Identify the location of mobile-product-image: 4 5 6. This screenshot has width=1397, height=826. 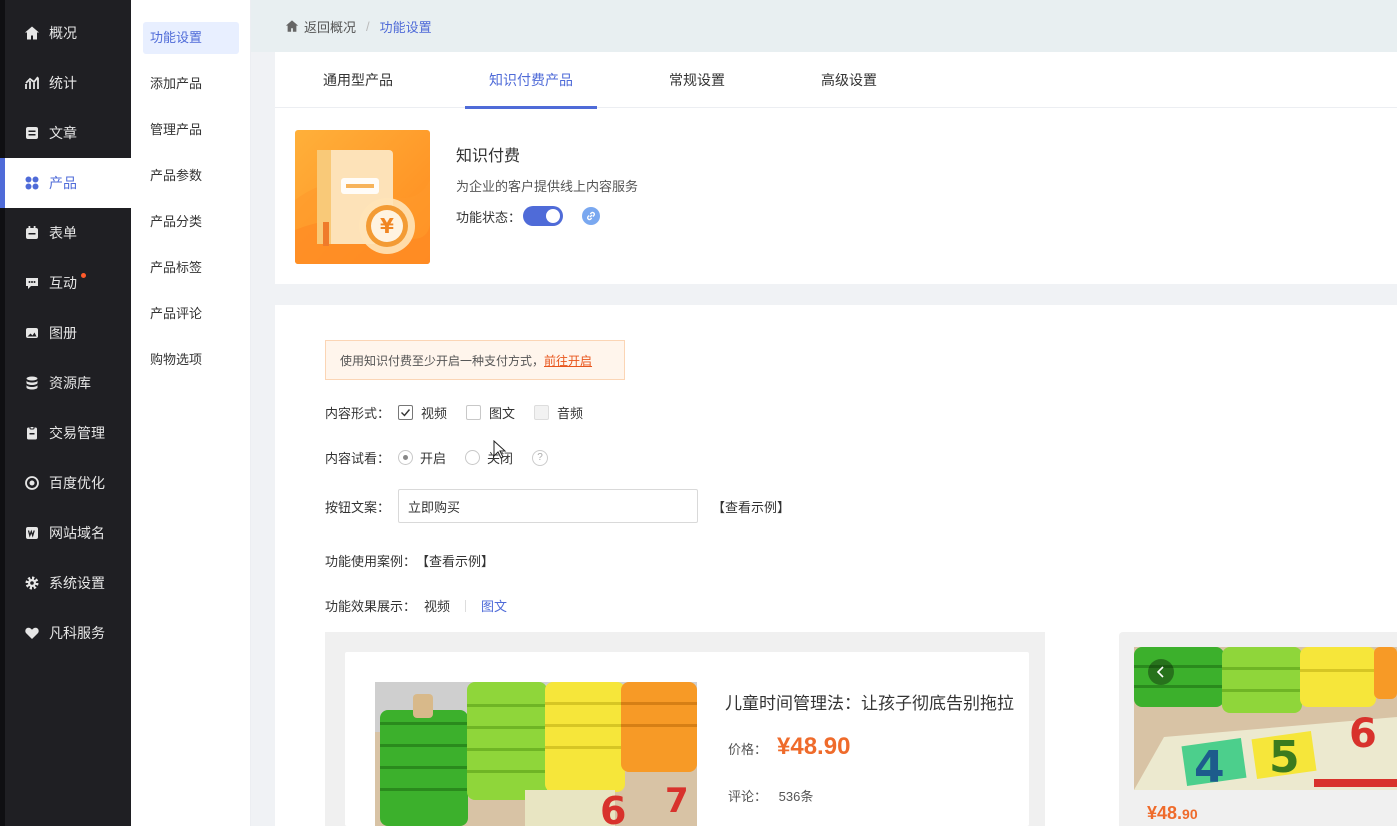
(1265, 718).